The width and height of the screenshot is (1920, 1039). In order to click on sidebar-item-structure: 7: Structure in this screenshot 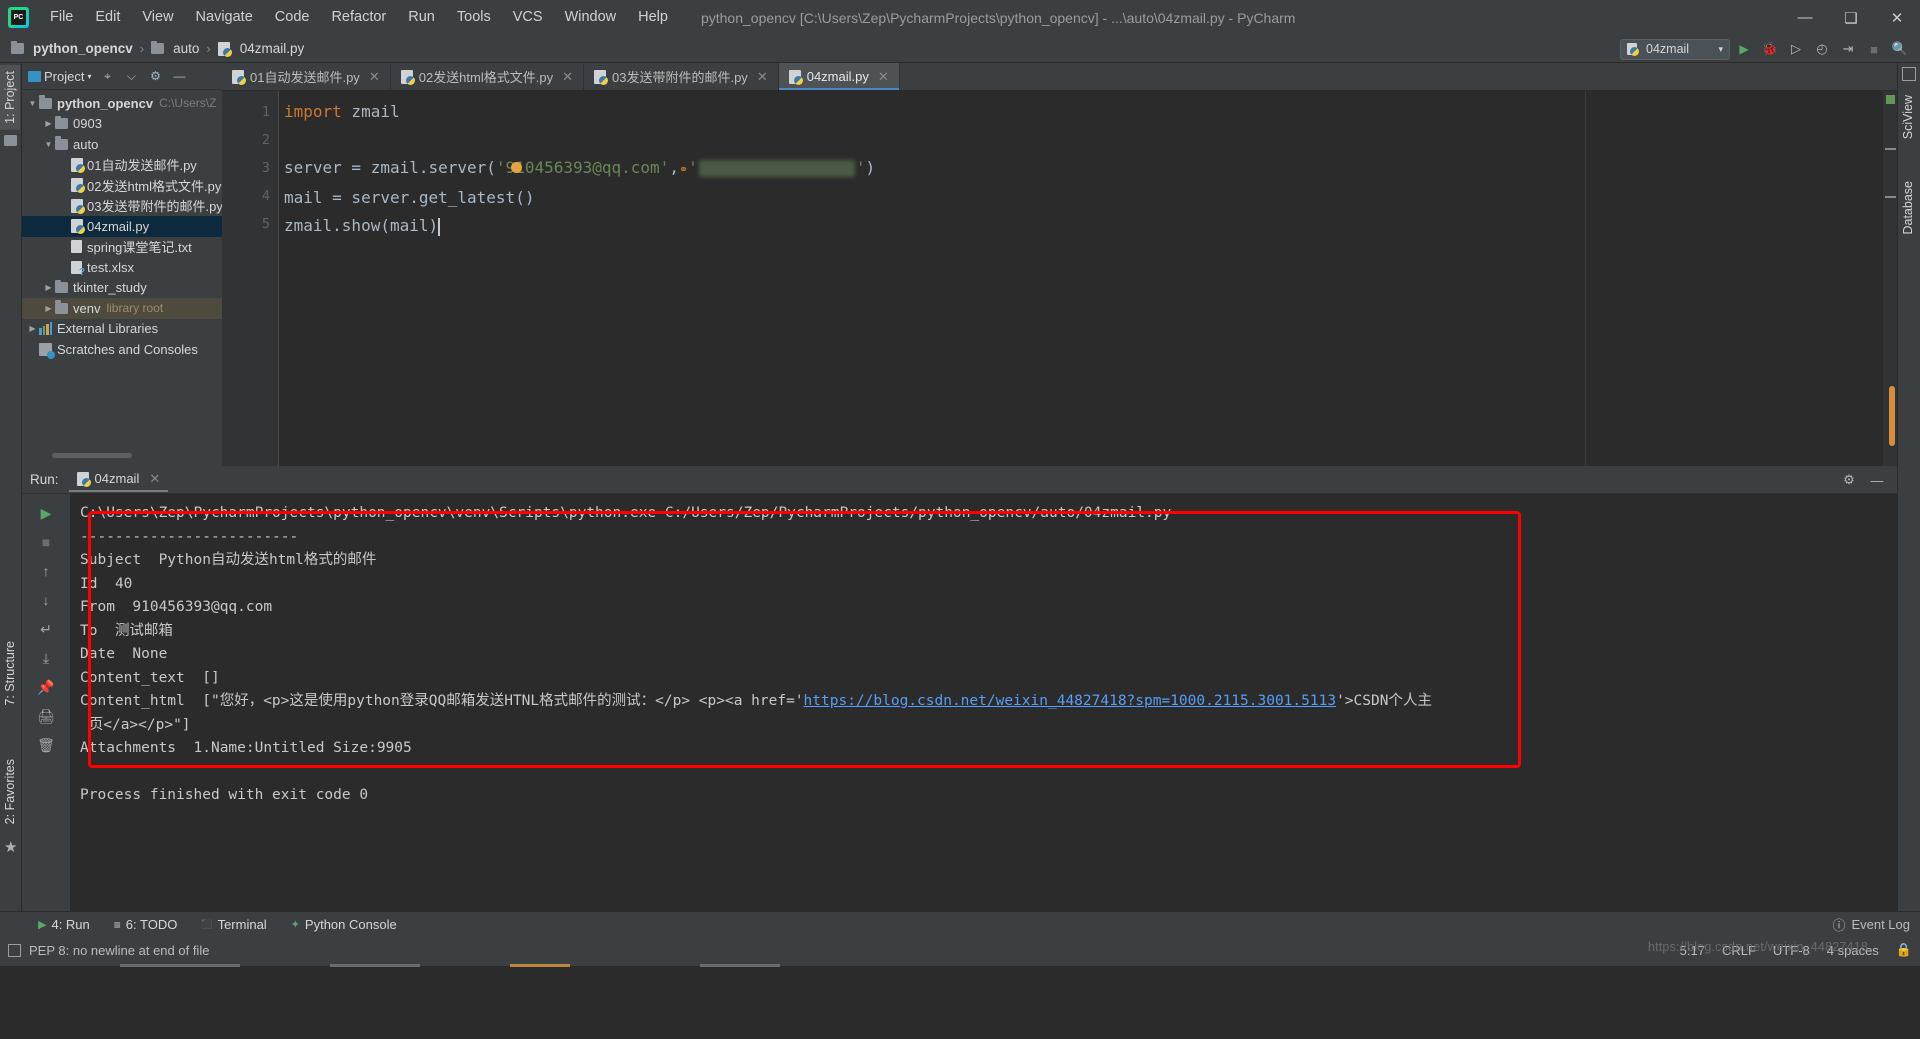, I will do `click(10, 673)`.